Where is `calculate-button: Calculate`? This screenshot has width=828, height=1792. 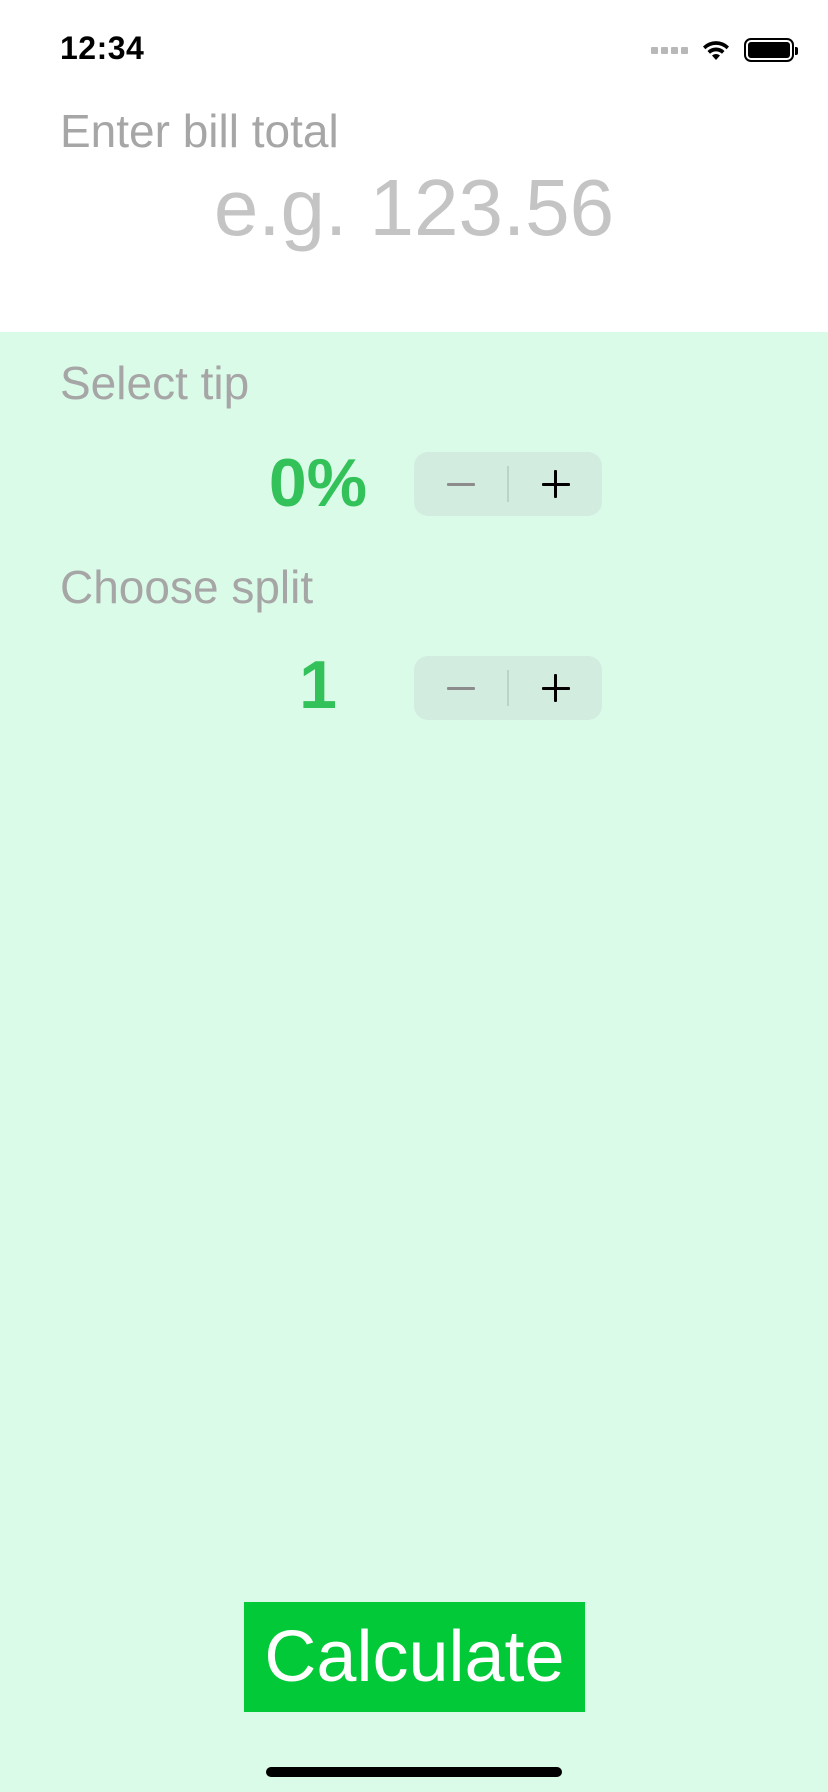
calculate-button: Calculate is located at coordinates (414, 1657).